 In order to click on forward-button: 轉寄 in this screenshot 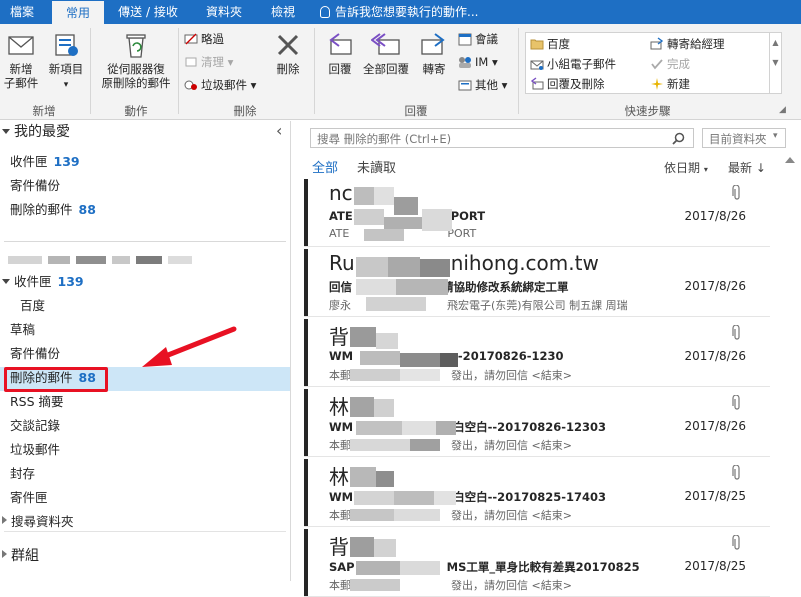, I will do `click(434, 53)`.